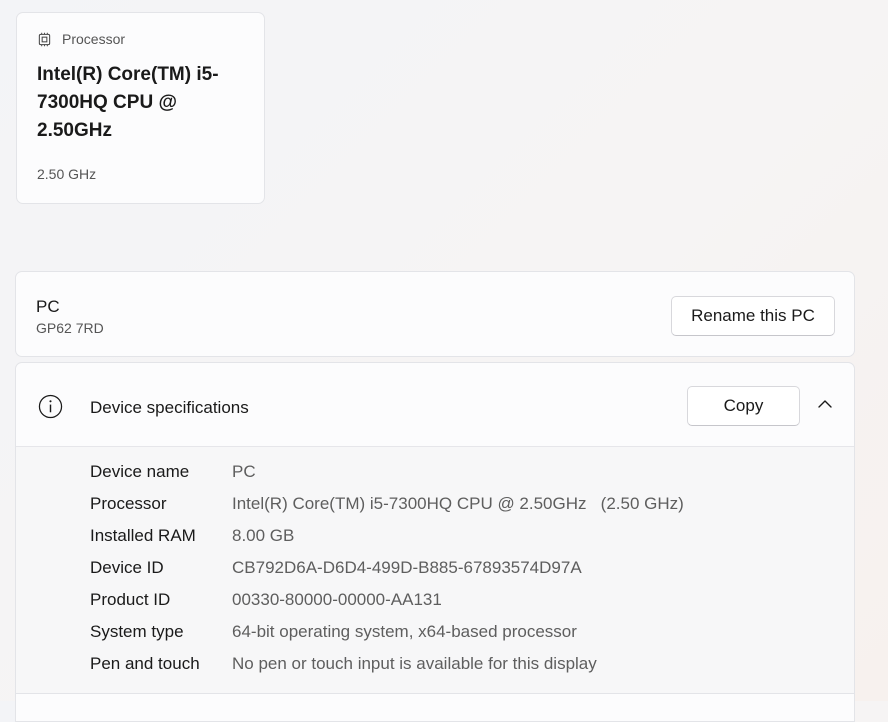 The image size is (888, 722). Describe the element at coordinates (407, 567) in the screenshot. I see `spec-value: CB792D6A-D6D4-499D-B885-67893574D97A` at that location.